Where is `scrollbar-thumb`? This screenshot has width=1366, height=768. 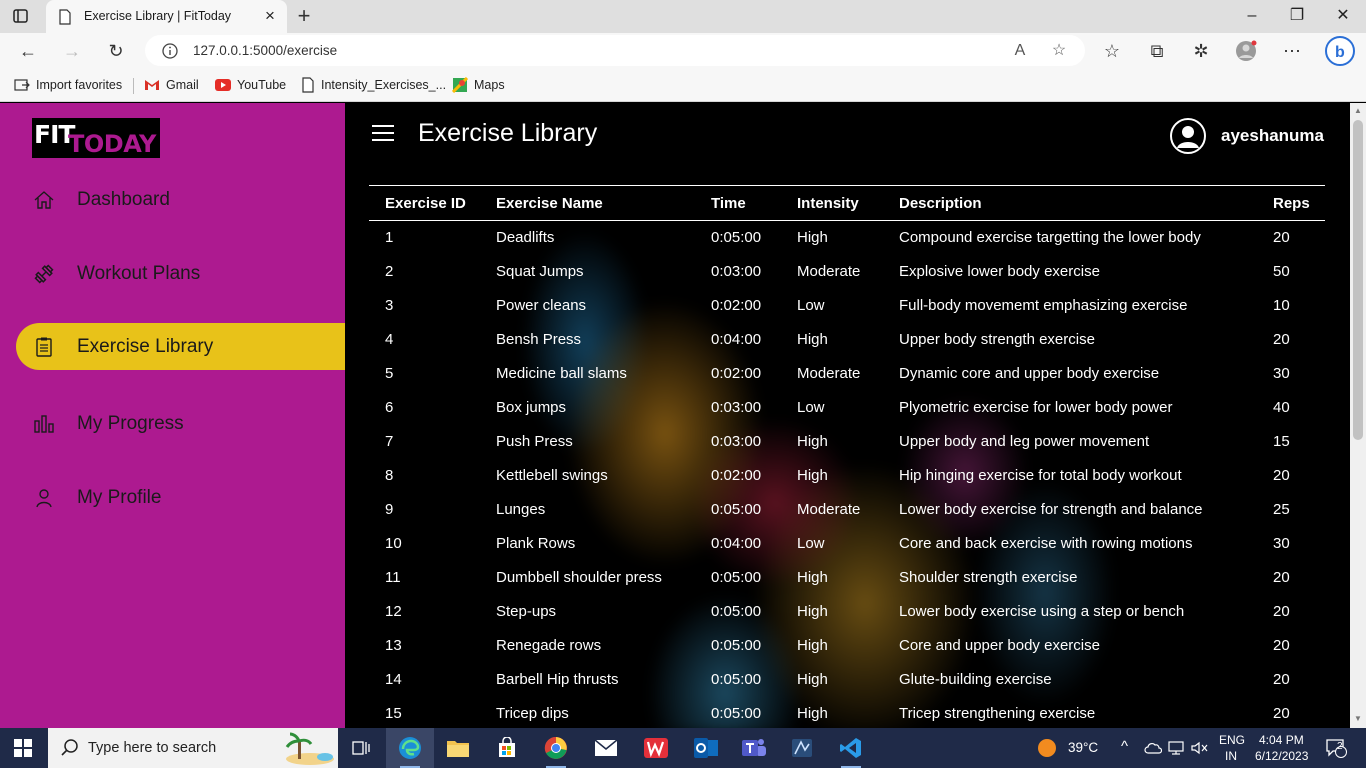
scrollbar-thumb is located at coordinates (1358, 280).